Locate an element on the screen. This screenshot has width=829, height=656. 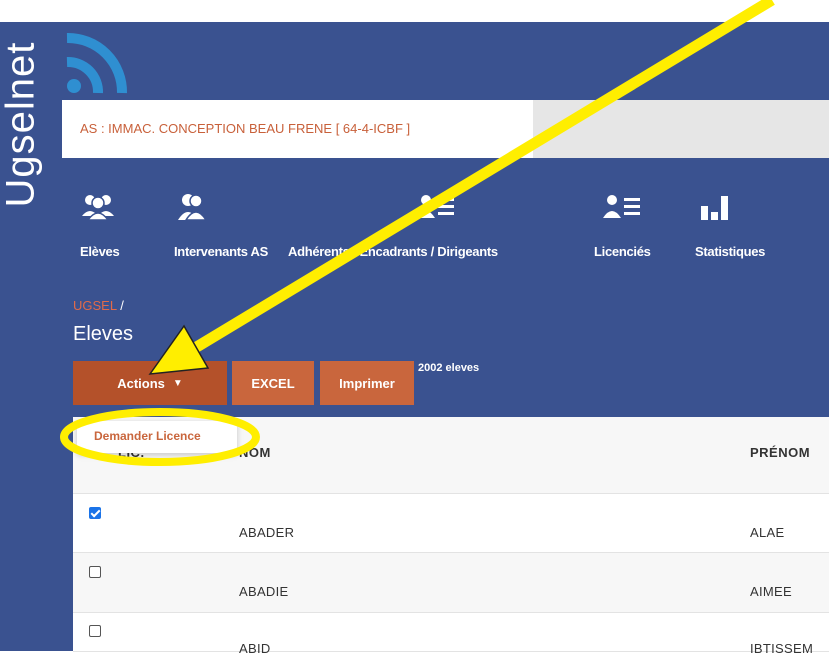
actions-dropdown-menu: Demander Licence is located at coordinates (157, 437).